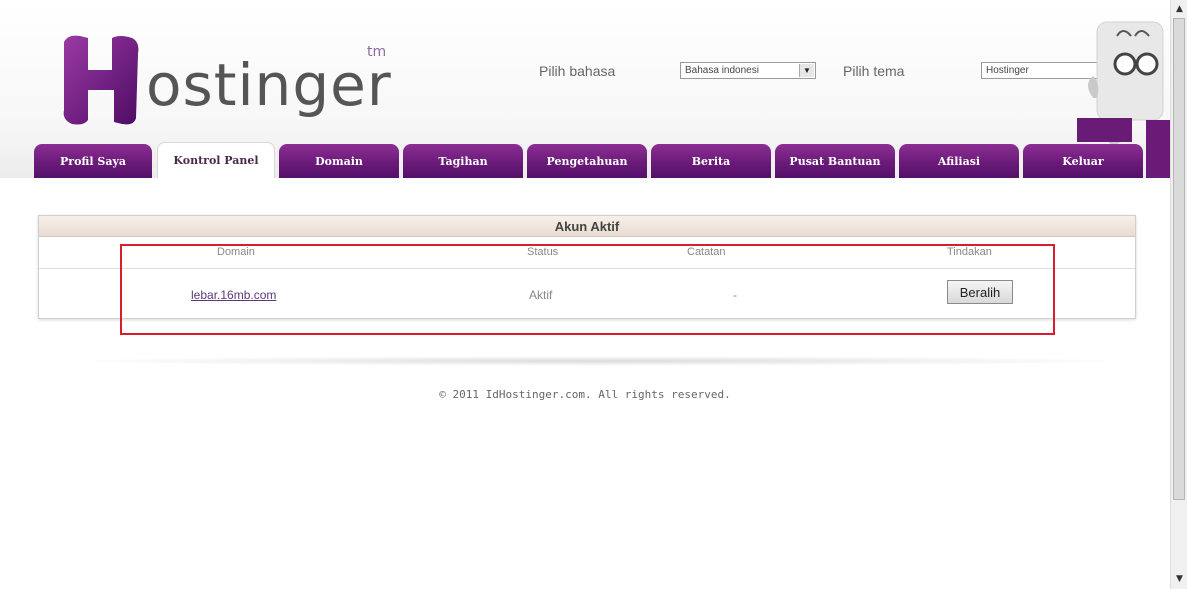 This screenshot has height=589, width=1187. What do you see at coordinates (269, 85) in the screenshot?
I see `logo-wordmark: ostinger` at bounding box center [269, 85].